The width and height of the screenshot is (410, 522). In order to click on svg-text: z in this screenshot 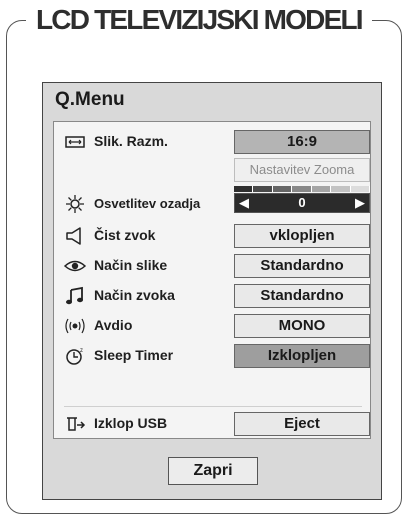, I will do `click(81, 351)`.